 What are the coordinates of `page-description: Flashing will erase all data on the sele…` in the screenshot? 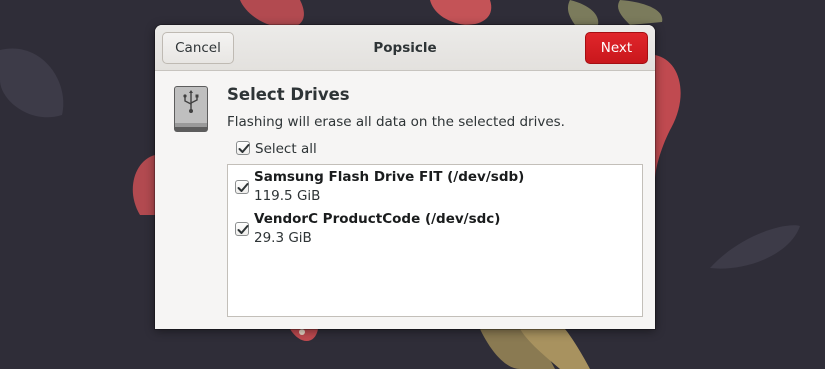 It's located at (396, 122).